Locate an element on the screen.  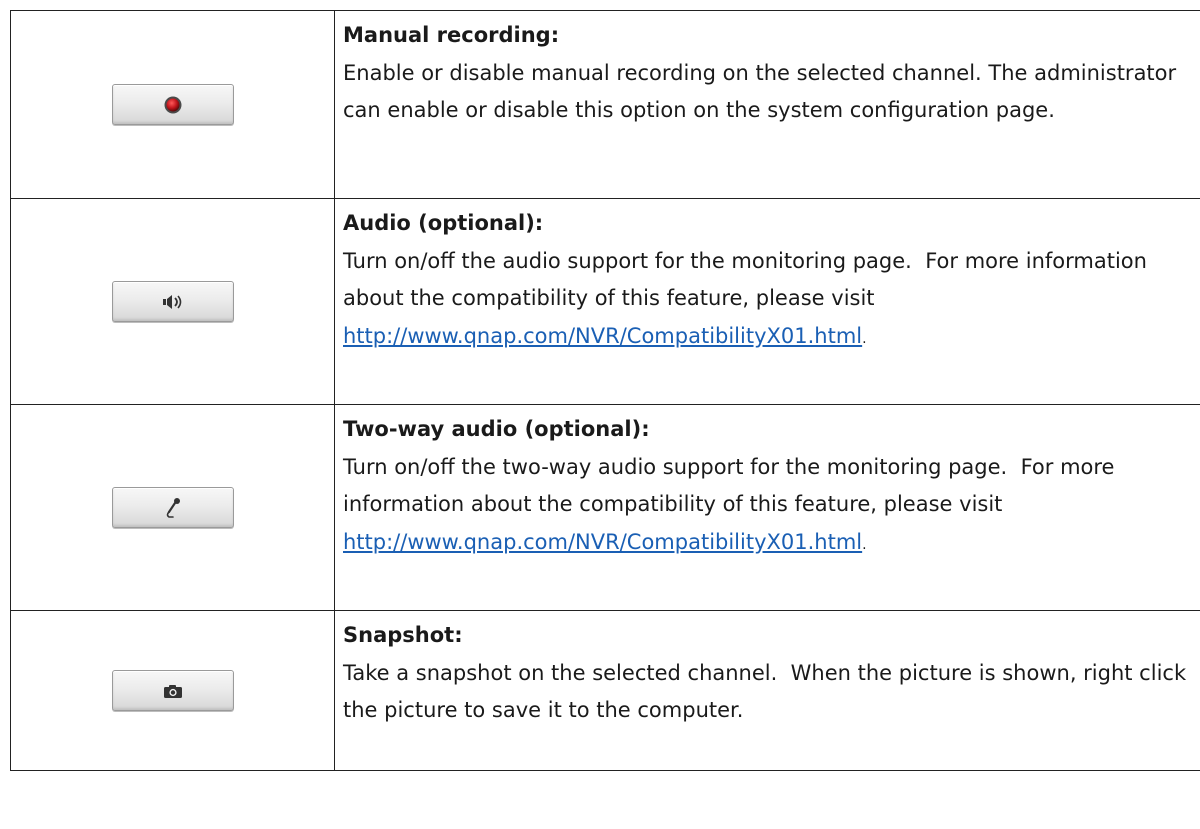
two-way-audio-button is located at coordinates (172, 507).